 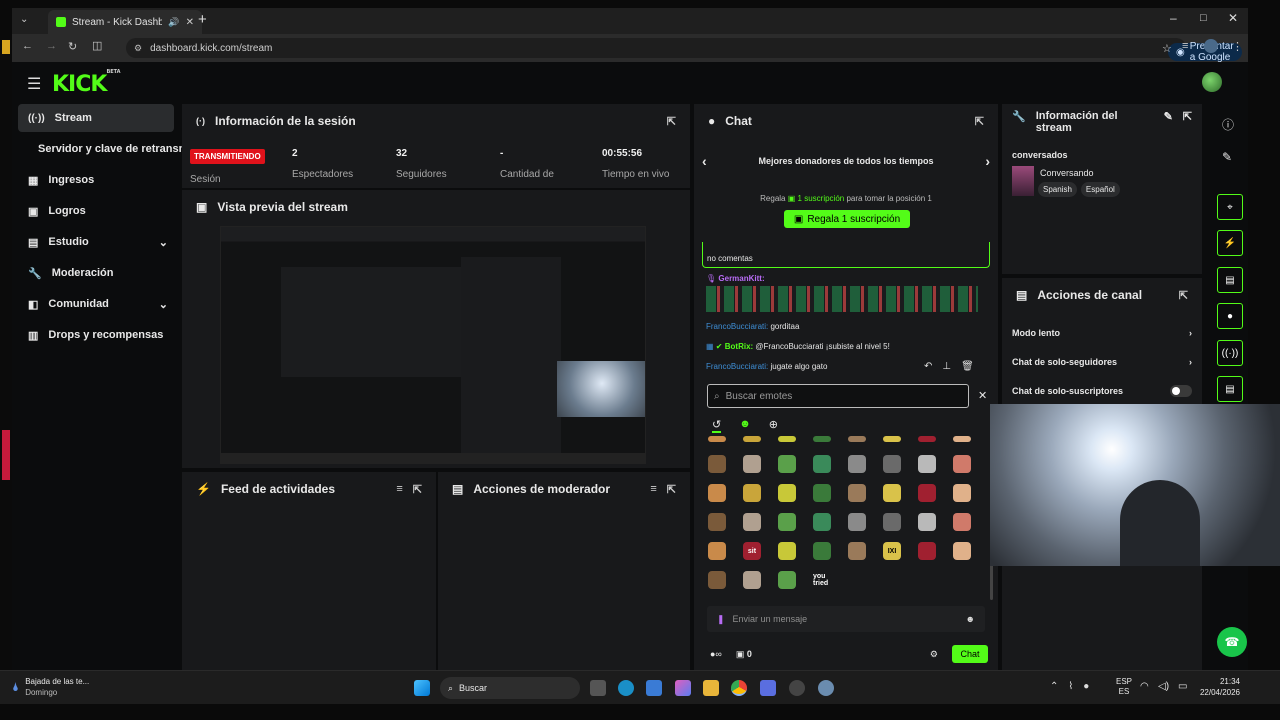 What do you see at coordinates (96, 242) in the screenshot?
I see `sidebar-item-estudio: ▤ Estudio ⌄` at bounding box center [96, 242].